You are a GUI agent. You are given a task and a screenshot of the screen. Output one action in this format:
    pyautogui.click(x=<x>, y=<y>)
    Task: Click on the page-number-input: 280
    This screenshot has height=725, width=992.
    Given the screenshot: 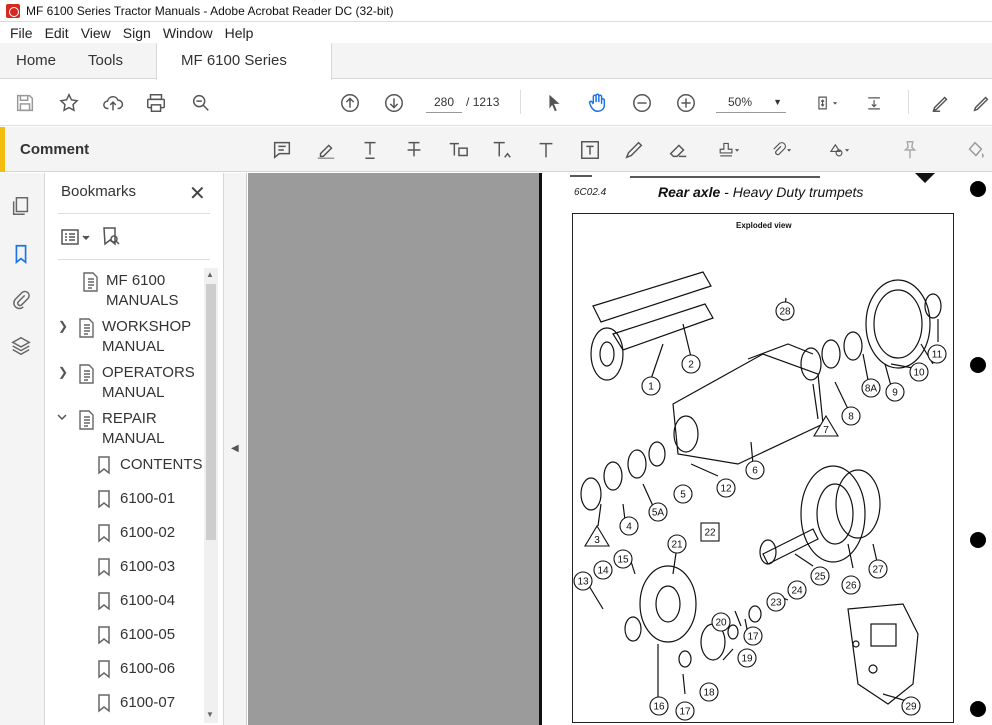 What is the action you would take?
    pyautogui.click(x=444, y=102)
    